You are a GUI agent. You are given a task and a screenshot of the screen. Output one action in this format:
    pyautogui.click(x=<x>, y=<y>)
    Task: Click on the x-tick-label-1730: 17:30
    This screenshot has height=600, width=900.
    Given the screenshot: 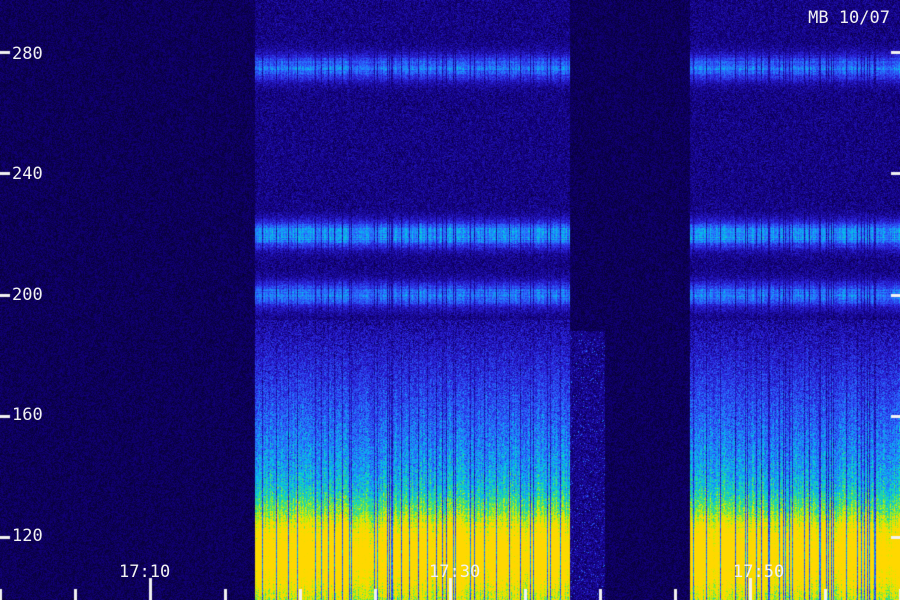 What is the action you would take?
    pyautogui.click(x=455, y=572)
    